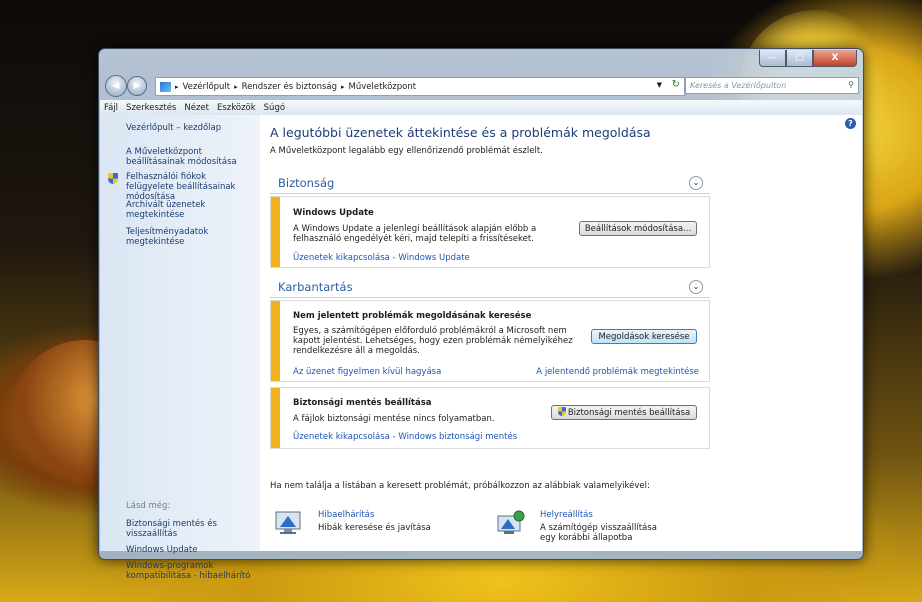 The height and width of the screenshot is (602, 922). Describe the element at coordinates (315, 287) in the screenshot. I see `section-maintenance-title: Karbantartás` at that location.